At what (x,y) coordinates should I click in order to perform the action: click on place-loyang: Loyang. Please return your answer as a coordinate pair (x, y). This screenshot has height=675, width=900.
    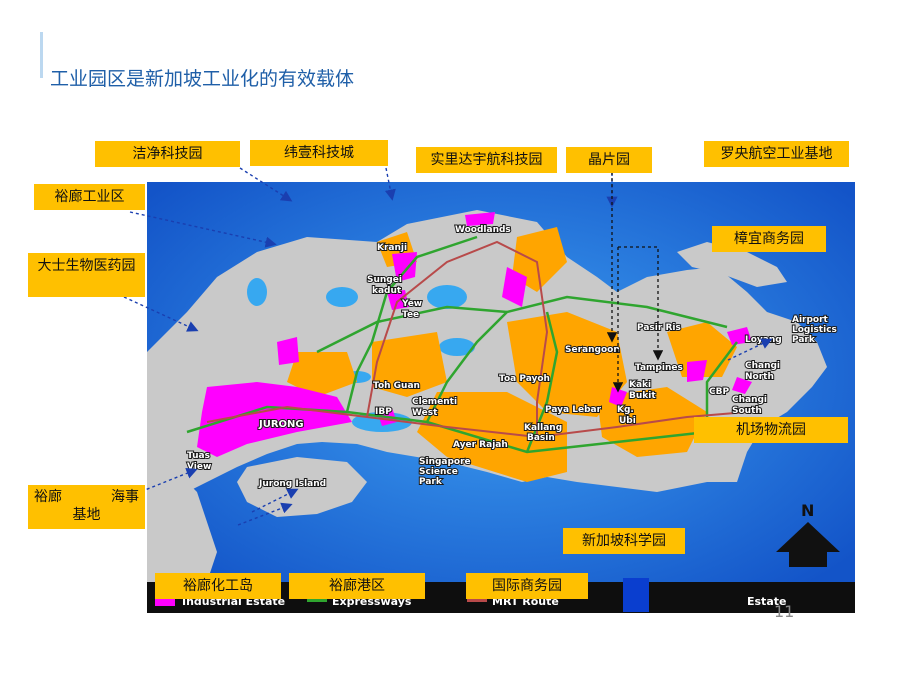
    Looking at the image, I should click on (763, 340).